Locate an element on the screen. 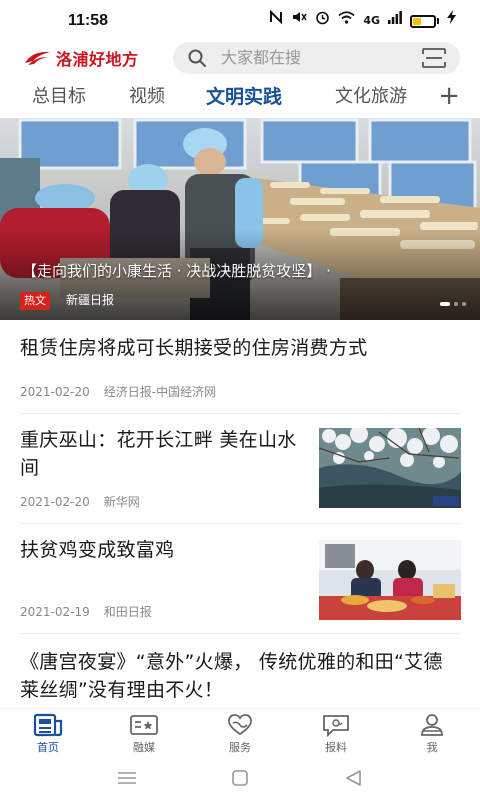 The height and width of the screenshot is (800, 480). news-item: 《唐宫夜宴》“意外”火爆， 传统优雅的和田“艾德莱丝绸”没有理由不火！ is located at coordinates (240, 671).